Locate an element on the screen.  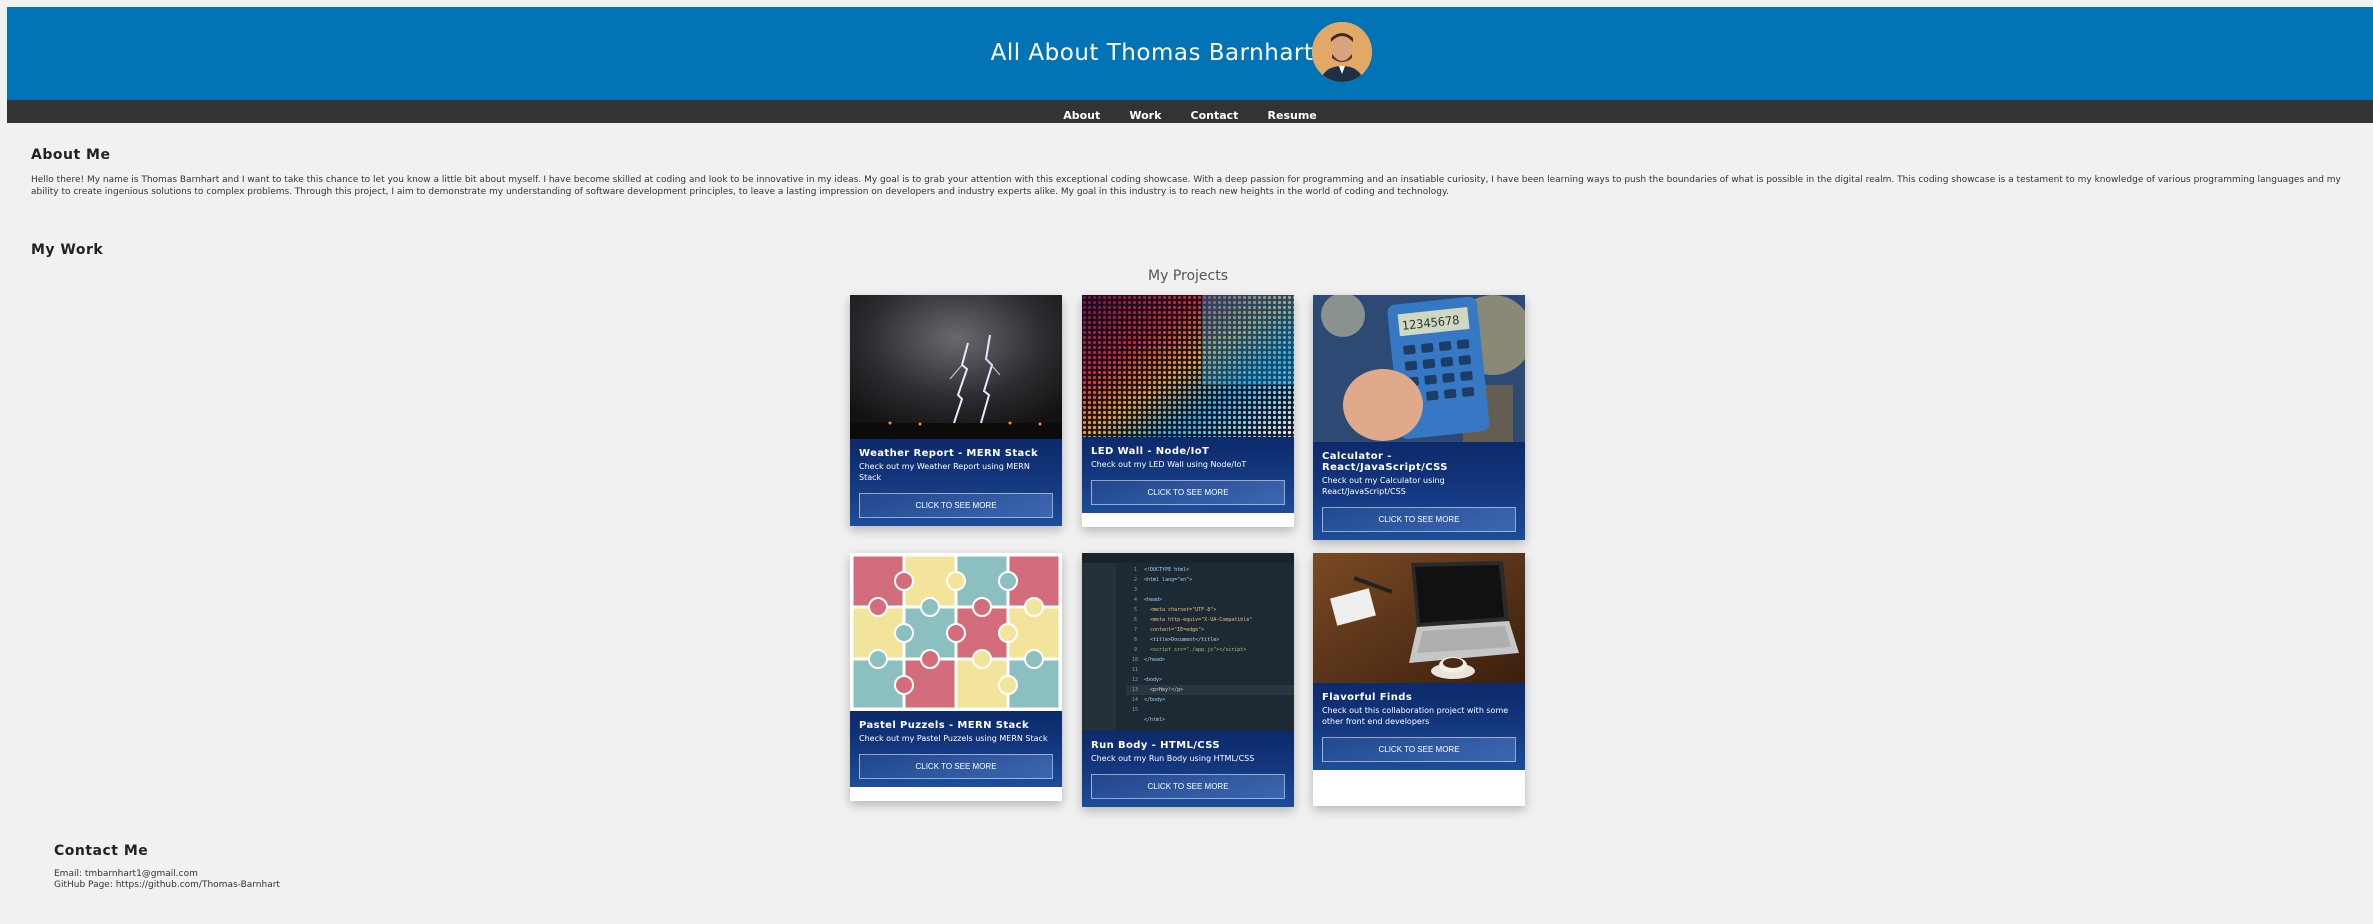
svg-text: 12 is located at coordinates (1135, 680).